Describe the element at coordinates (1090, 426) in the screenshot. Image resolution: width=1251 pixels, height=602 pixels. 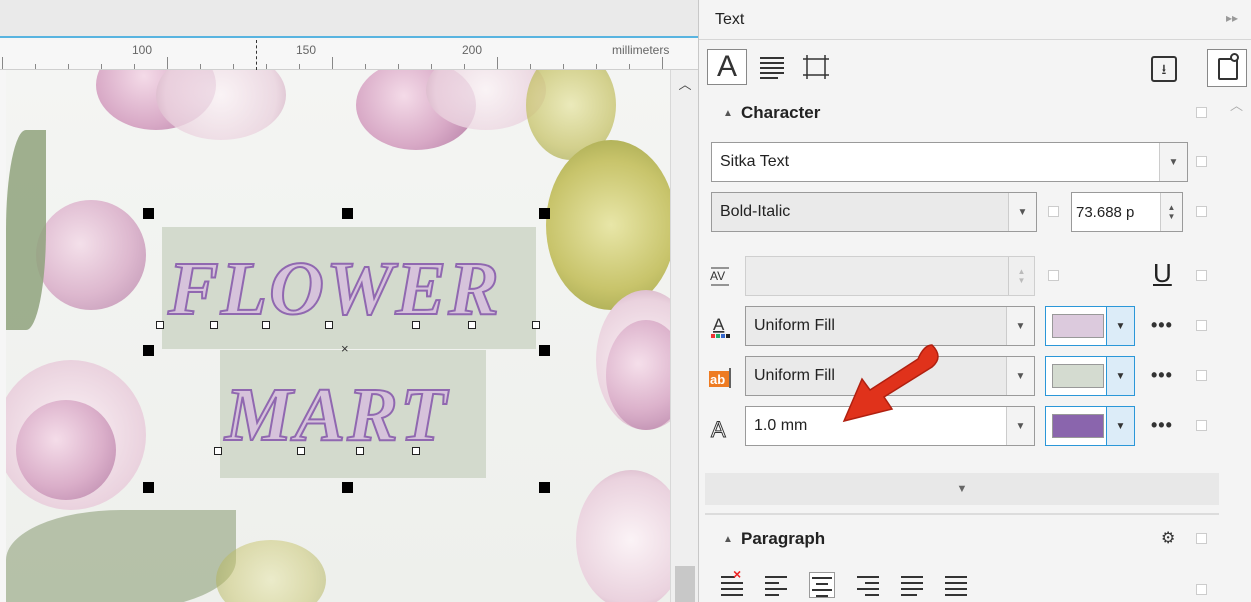
I see `outline-color-picker: ▼` at that location.